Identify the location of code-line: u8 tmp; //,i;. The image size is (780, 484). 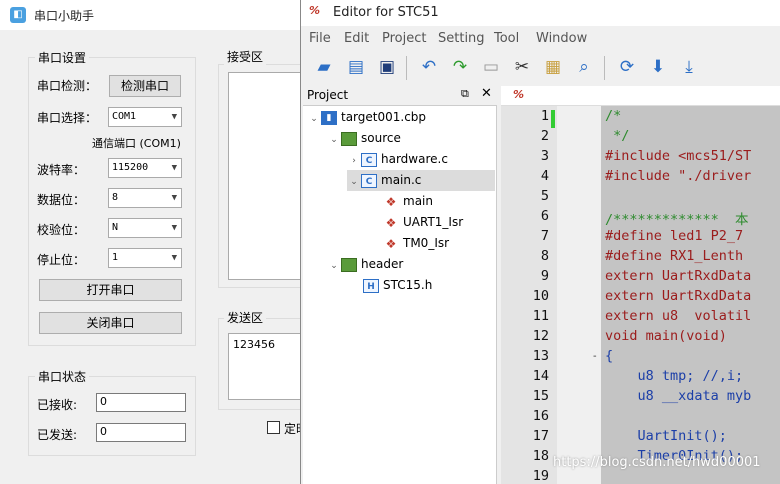
(674, 376).